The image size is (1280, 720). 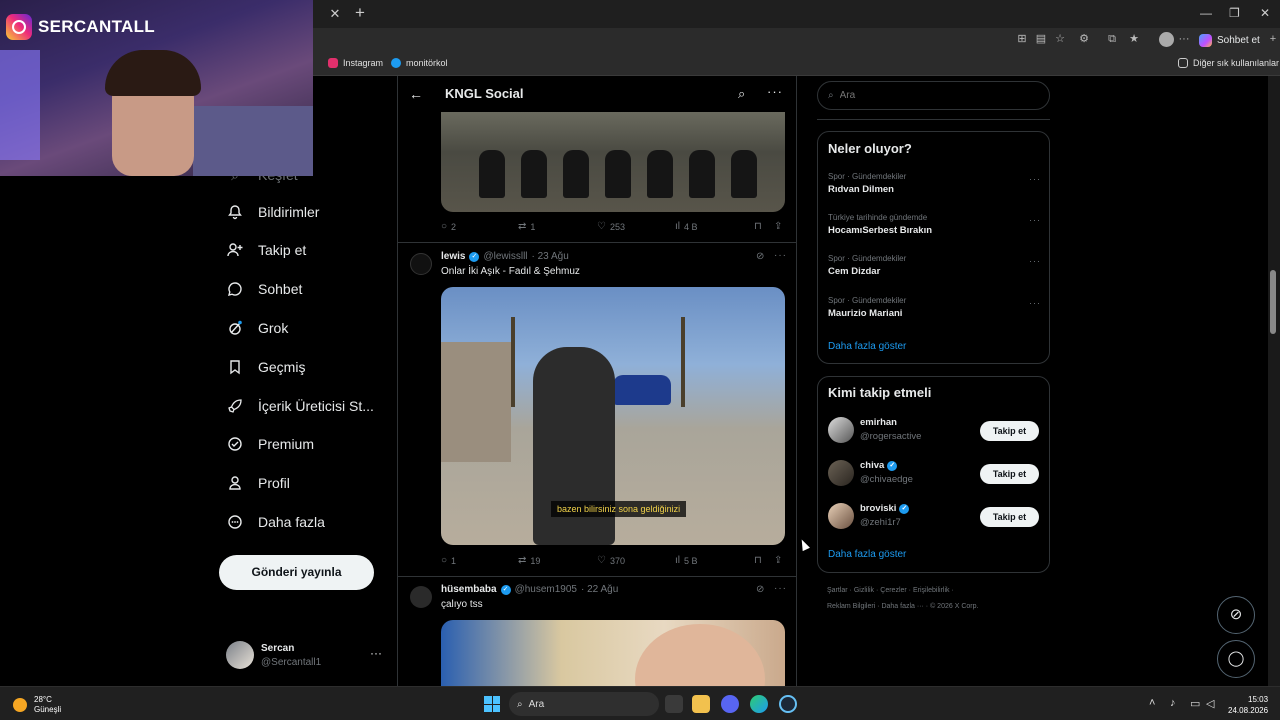 I want to click on author-name: hüsembaba, so click(x=469, y=589).